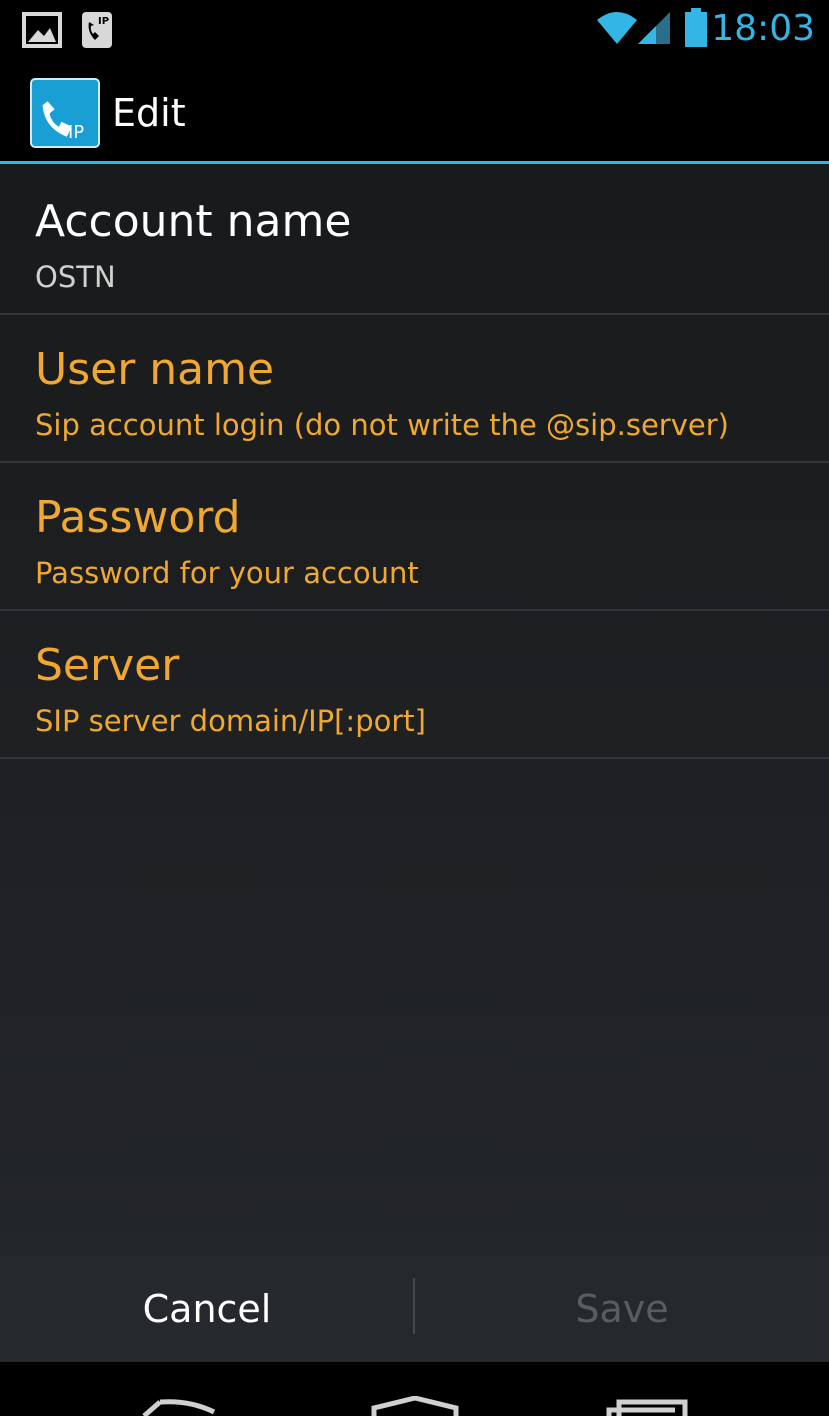 The height and width of the screenshot is (1416, 829). I want to click on button-bar: Cancel Save, so click(414, 1309).